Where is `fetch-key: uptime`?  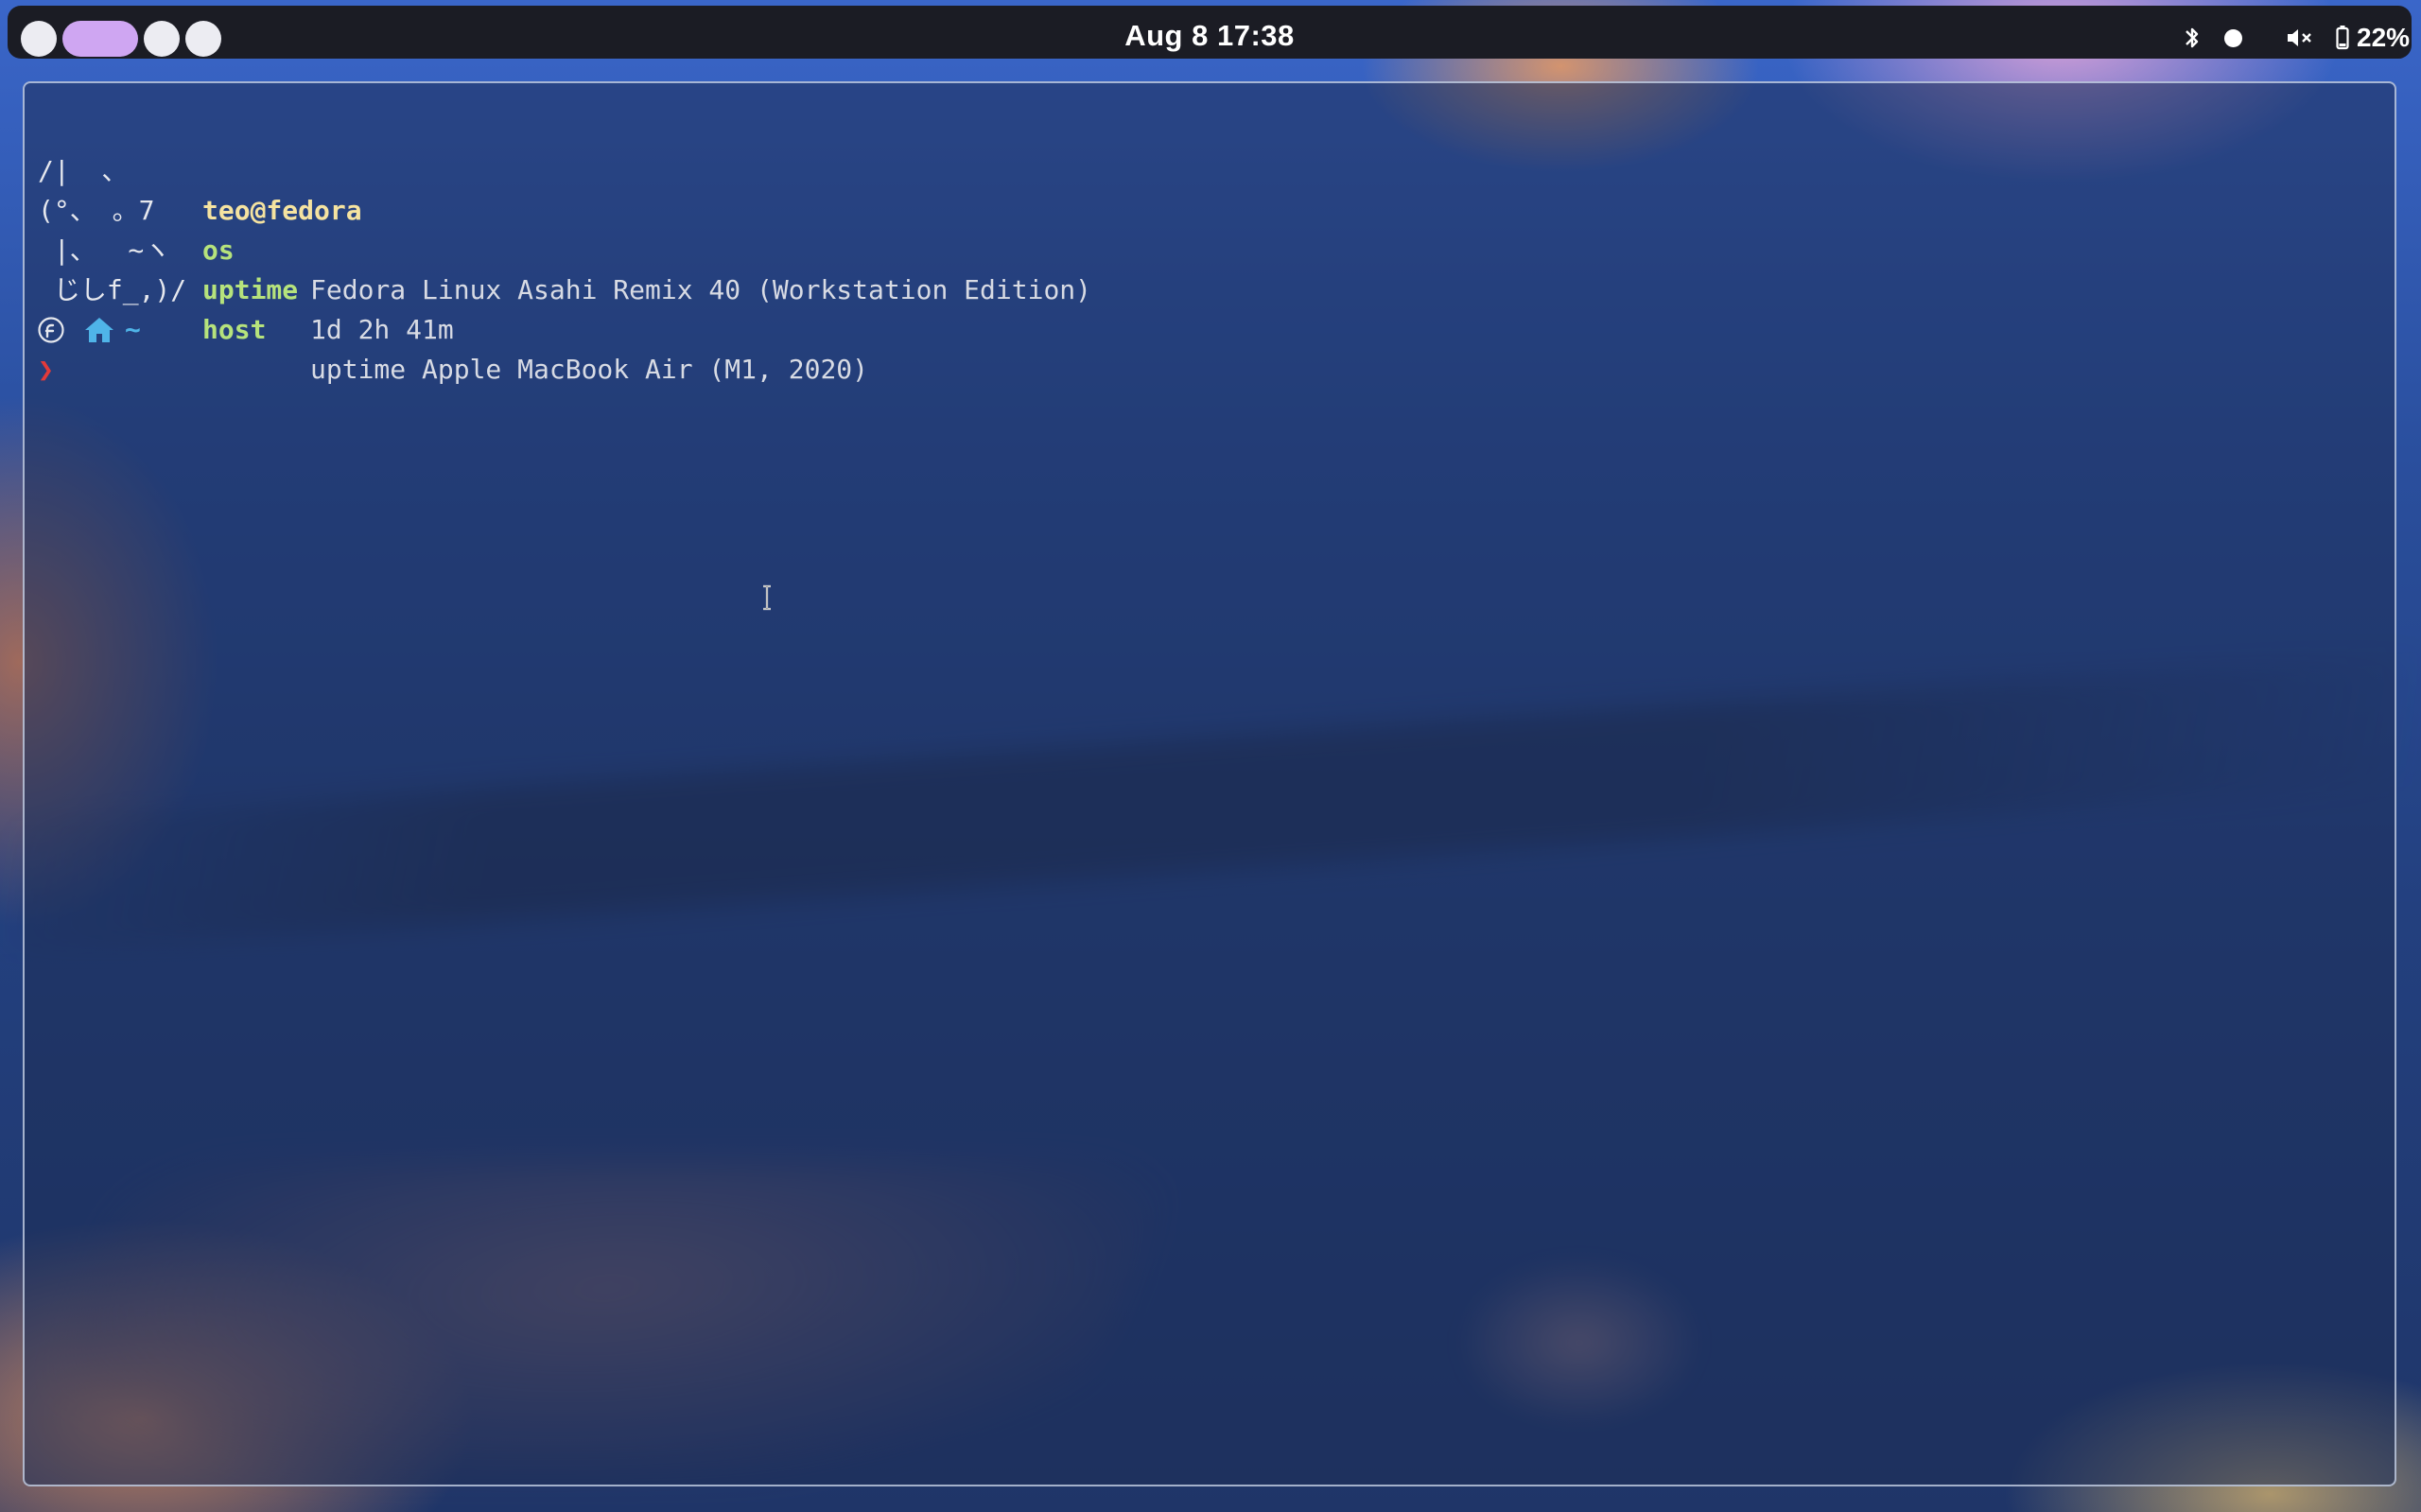 fetch-key: uptime is located at coordinates (250, 289).